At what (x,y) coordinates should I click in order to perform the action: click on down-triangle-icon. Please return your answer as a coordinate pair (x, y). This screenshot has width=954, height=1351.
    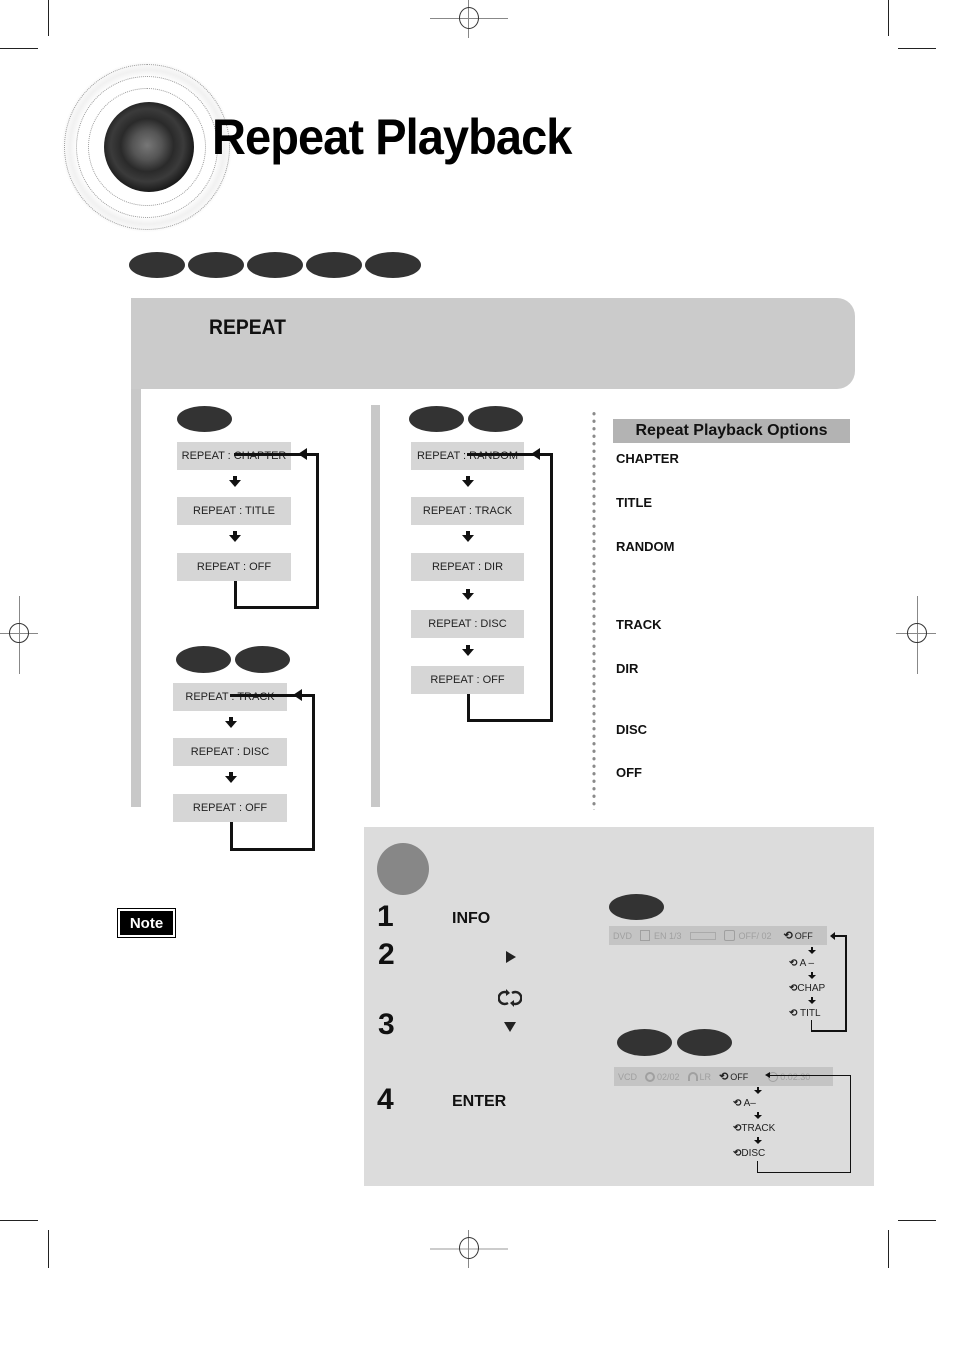
    Looking at the image, I should click on (510, 1027).